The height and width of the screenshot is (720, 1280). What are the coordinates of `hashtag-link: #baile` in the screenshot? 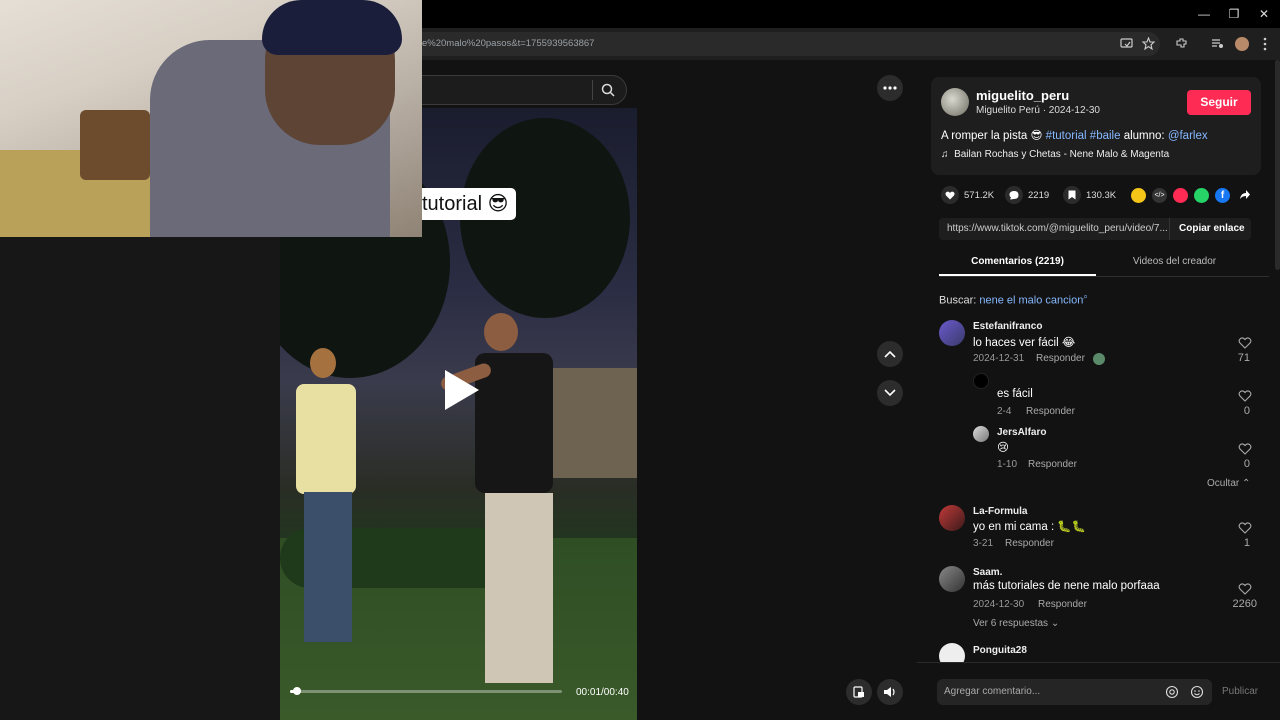 It's located at (1105, 136).